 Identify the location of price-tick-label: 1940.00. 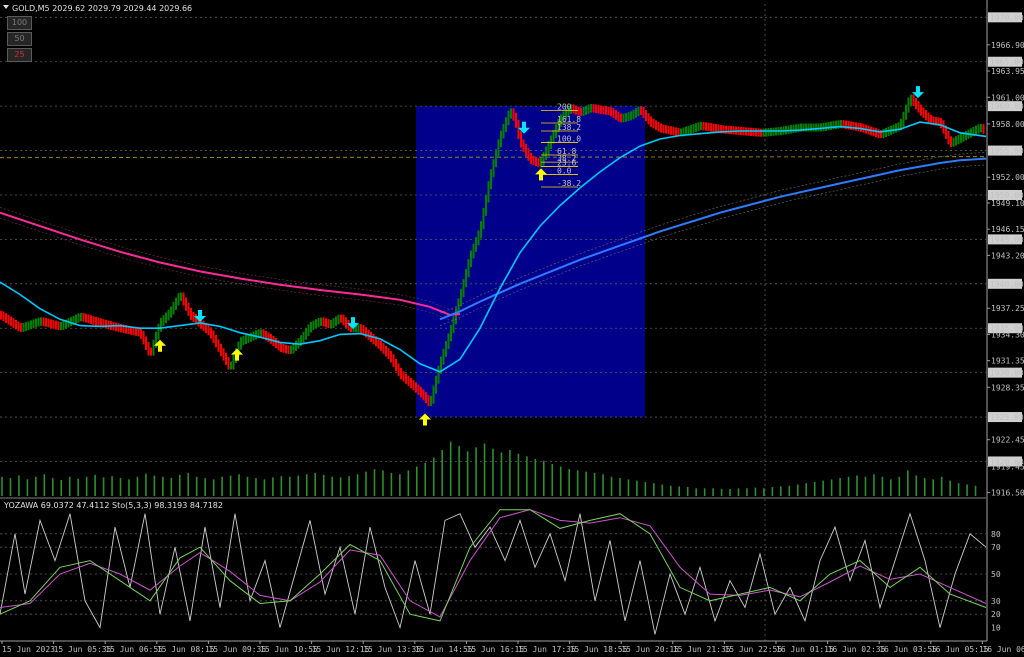
(1007, 284).